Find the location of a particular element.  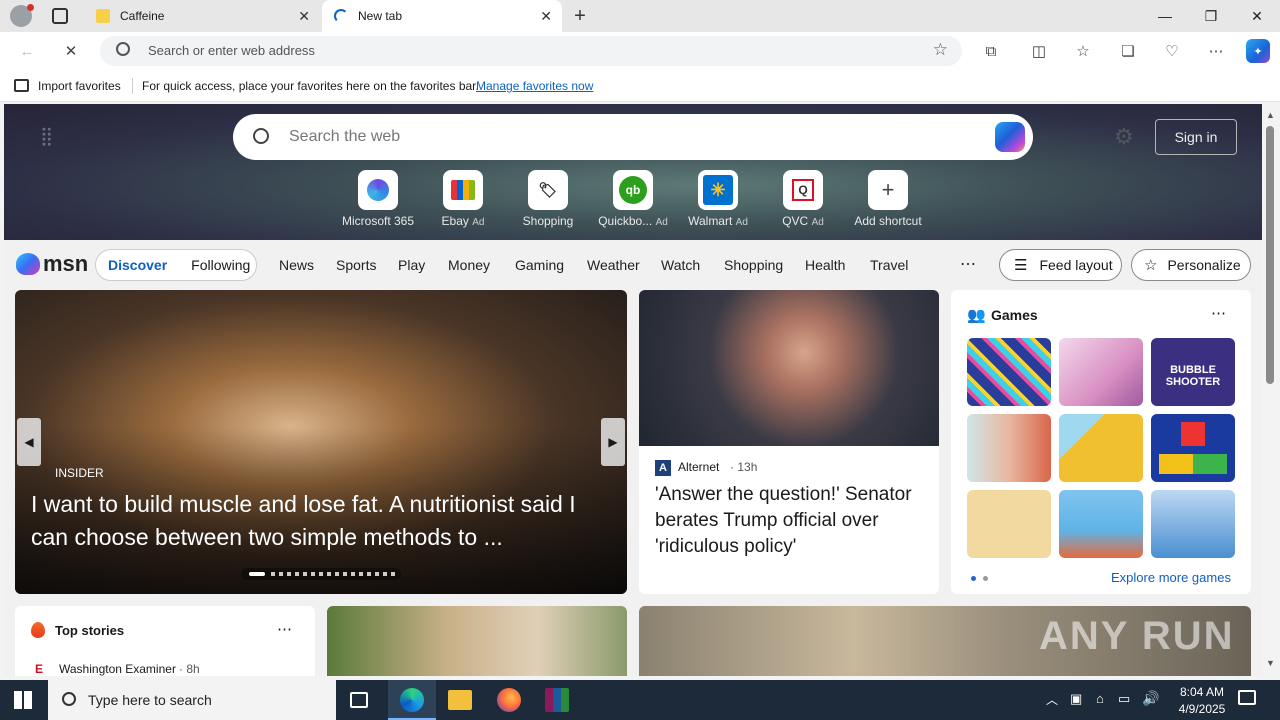

clock-time: 8:04 AM is located at coordinates (1202, 692).